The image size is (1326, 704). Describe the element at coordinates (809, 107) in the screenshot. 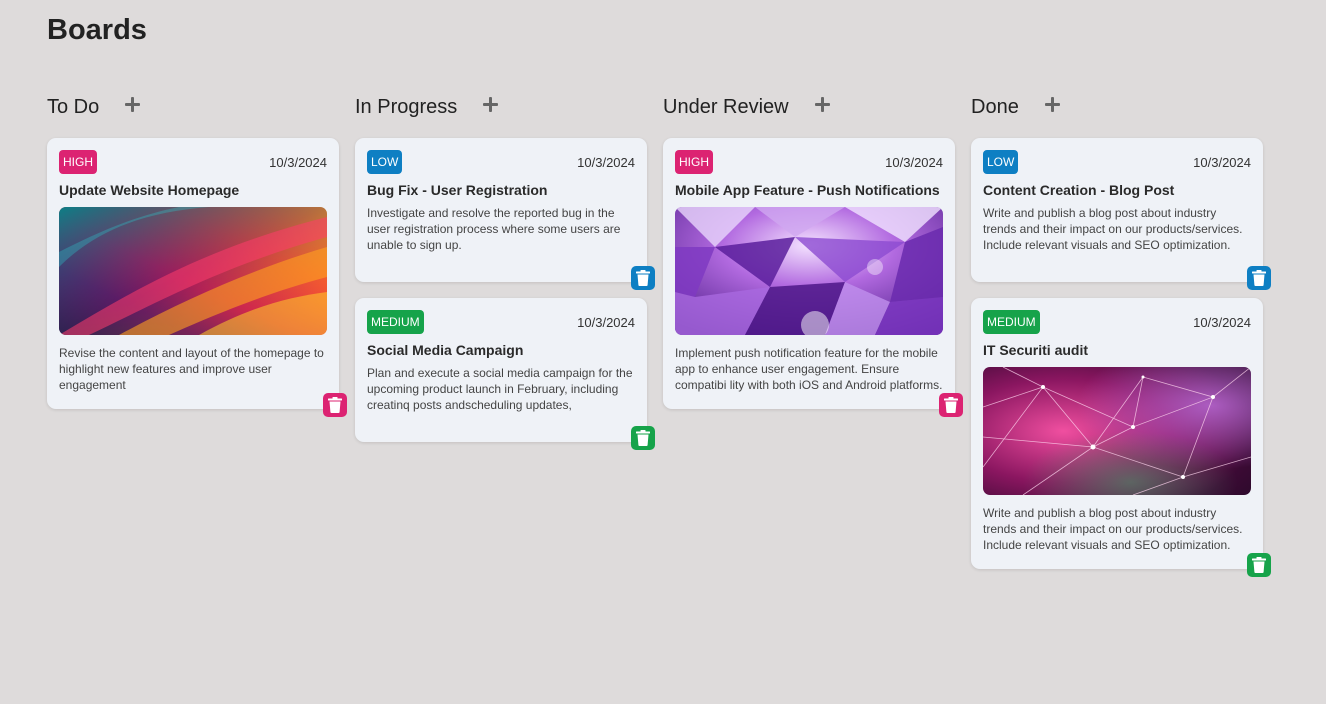

I see `column-header: Under Review` at that location.